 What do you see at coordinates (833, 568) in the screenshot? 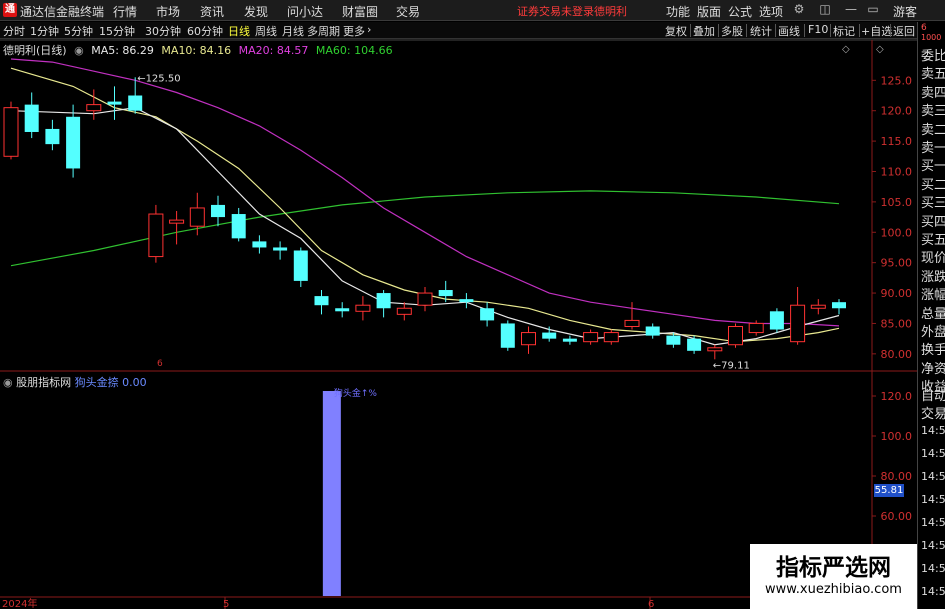
I see `watermark-title: 指标严选网` at bounding box center [833, 568].